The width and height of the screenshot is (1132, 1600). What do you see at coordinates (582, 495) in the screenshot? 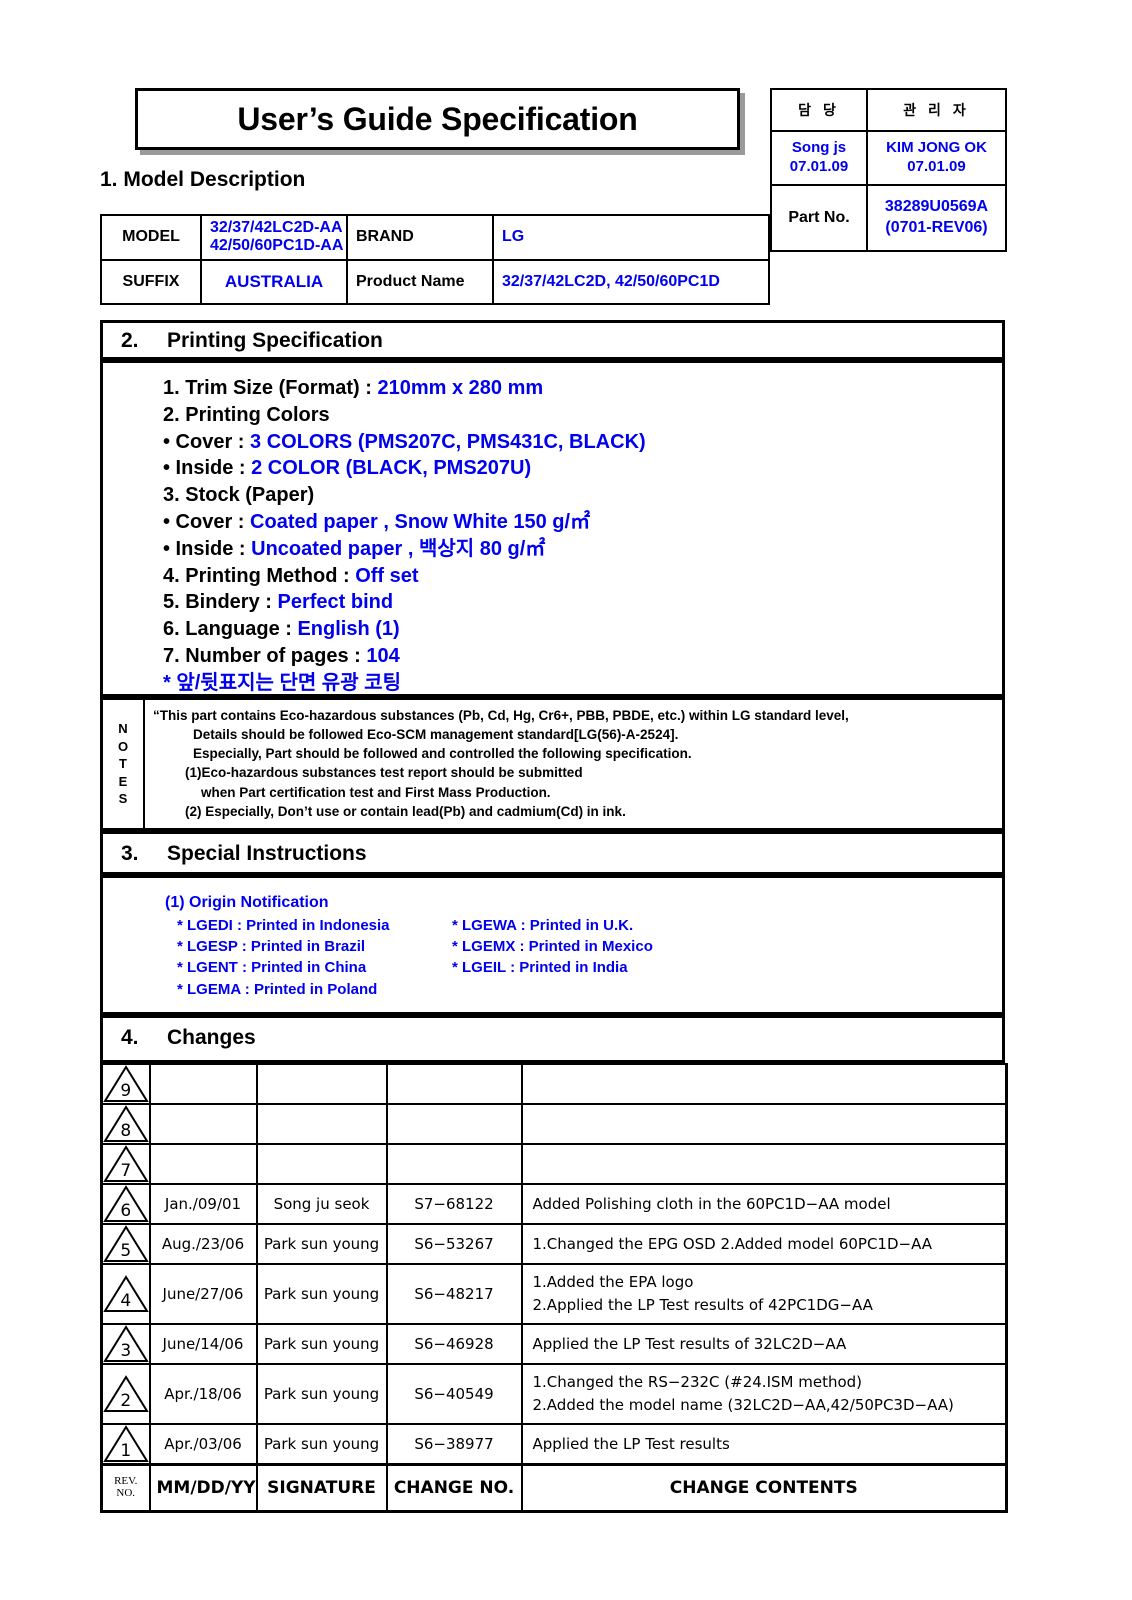
I see `spec-item: 3. Stock (Paper)` at bounding box center [582, 495].